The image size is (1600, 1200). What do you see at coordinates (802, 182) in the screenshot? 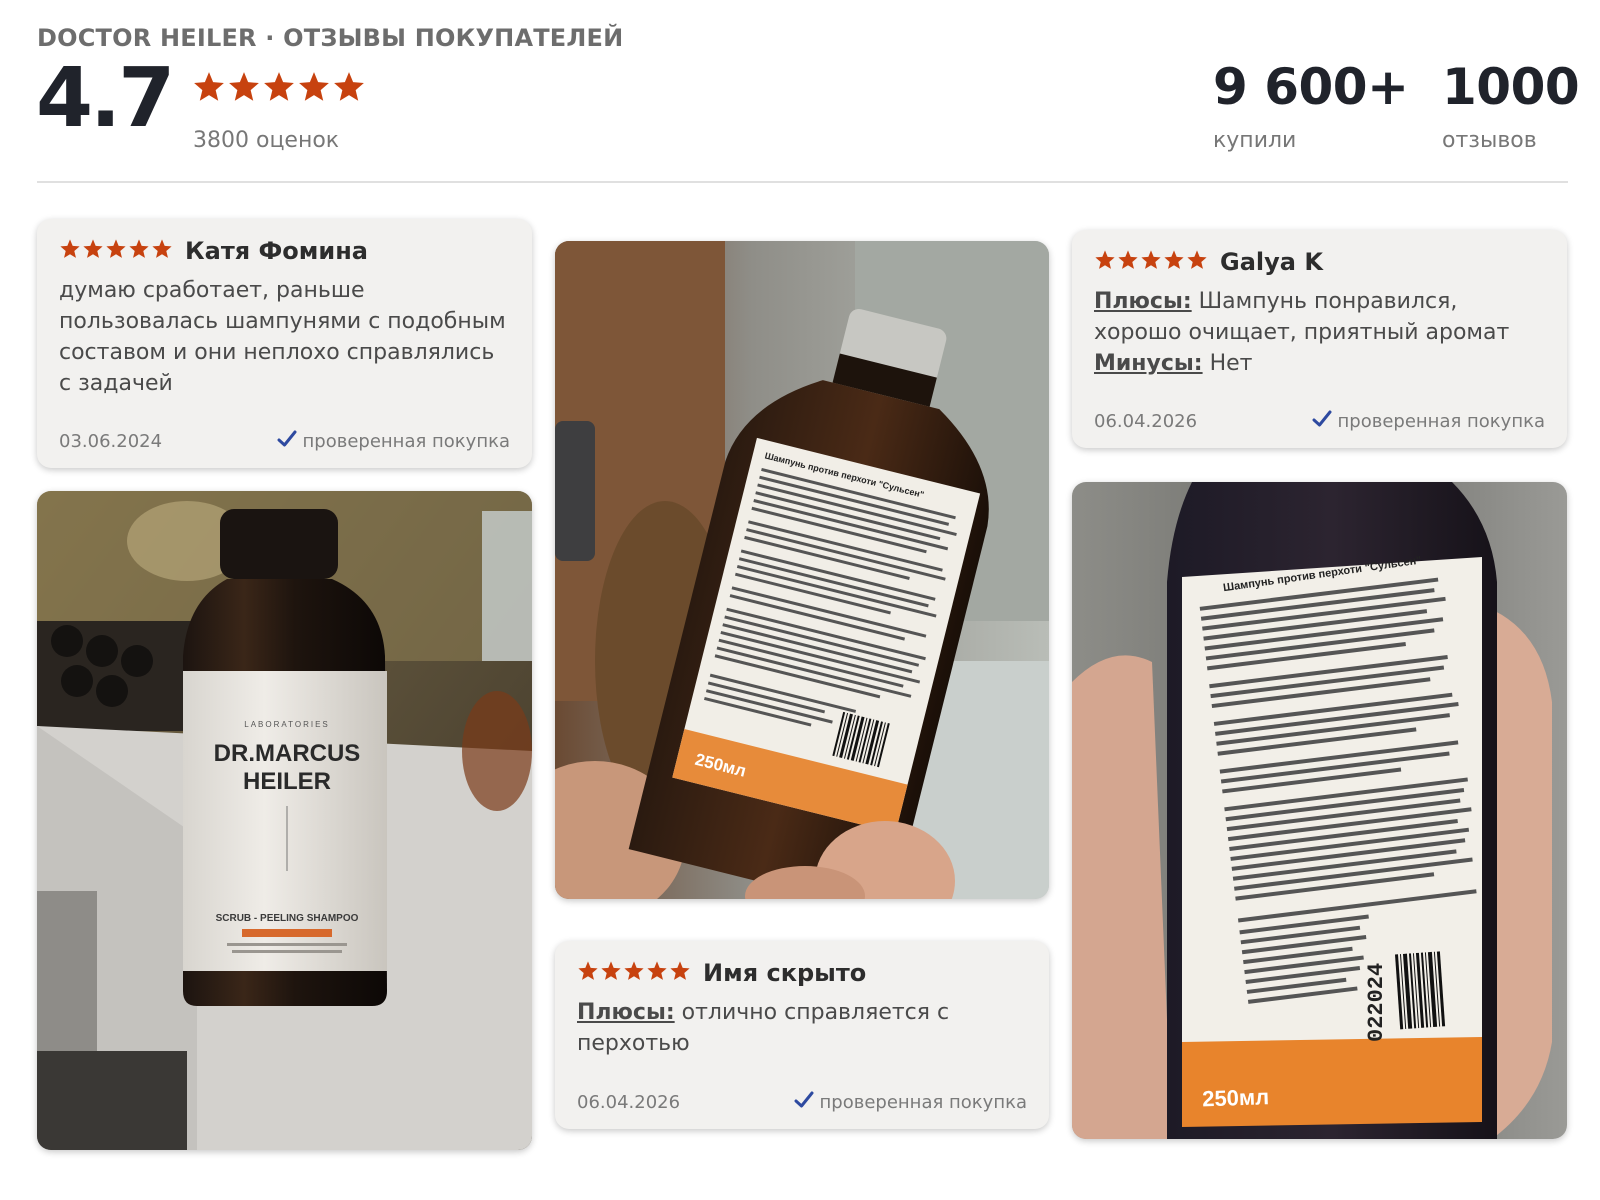
I see `header-divider` at bounding box center [802, 182].